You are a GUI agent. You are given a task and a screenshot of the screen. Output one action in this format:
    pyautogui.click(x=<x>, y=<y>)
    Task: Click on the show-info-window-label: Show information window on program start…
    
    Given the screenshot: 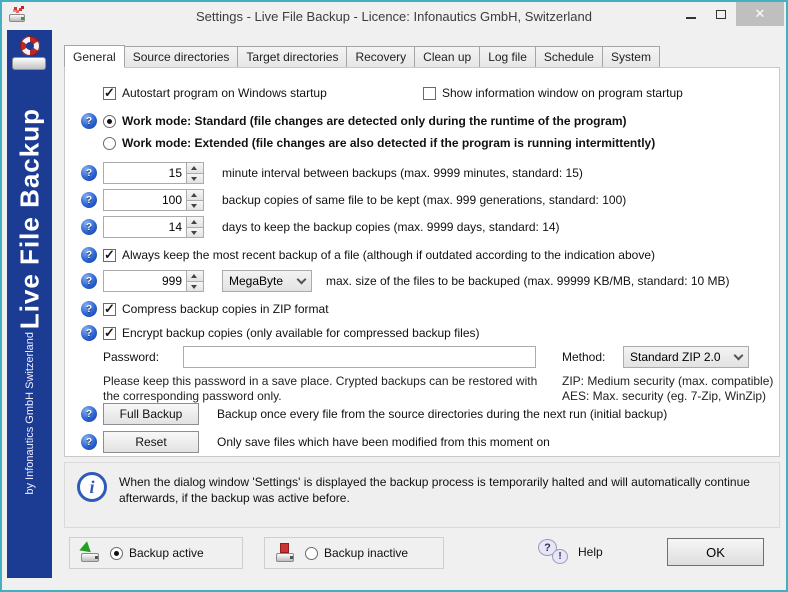 What is the action you would take?
    pyautogui.click(x=562, y=93)
    